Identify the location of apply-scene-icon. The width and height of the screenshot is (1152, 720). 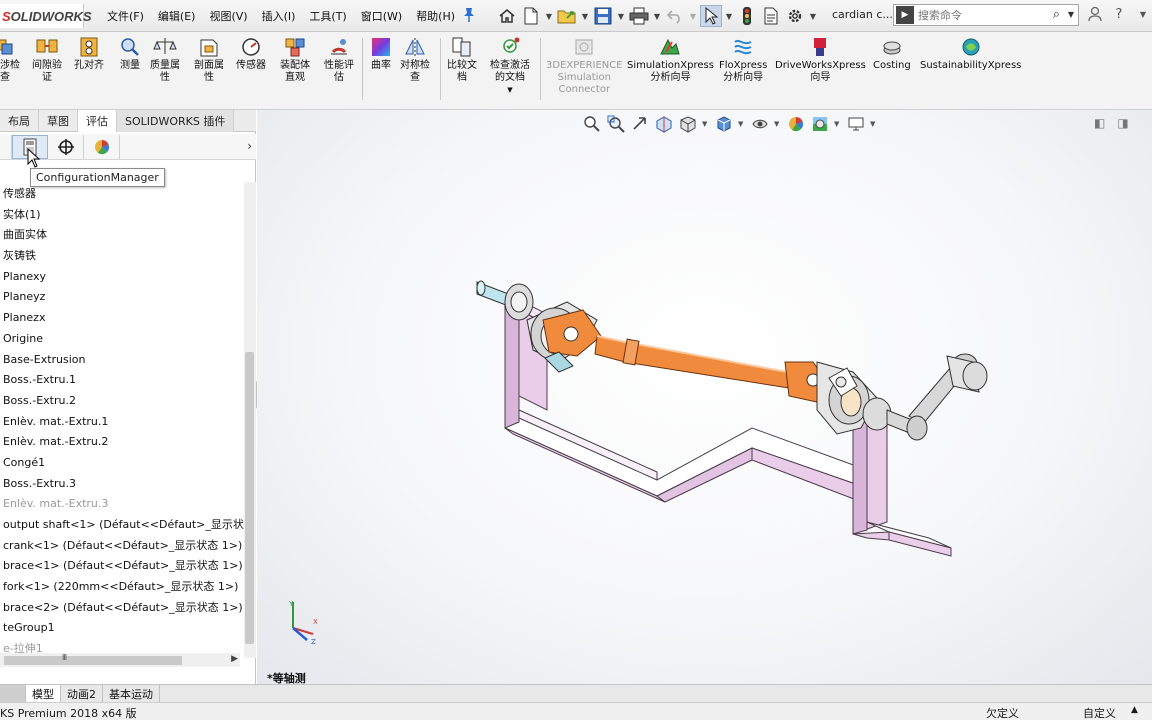
(820, 124).